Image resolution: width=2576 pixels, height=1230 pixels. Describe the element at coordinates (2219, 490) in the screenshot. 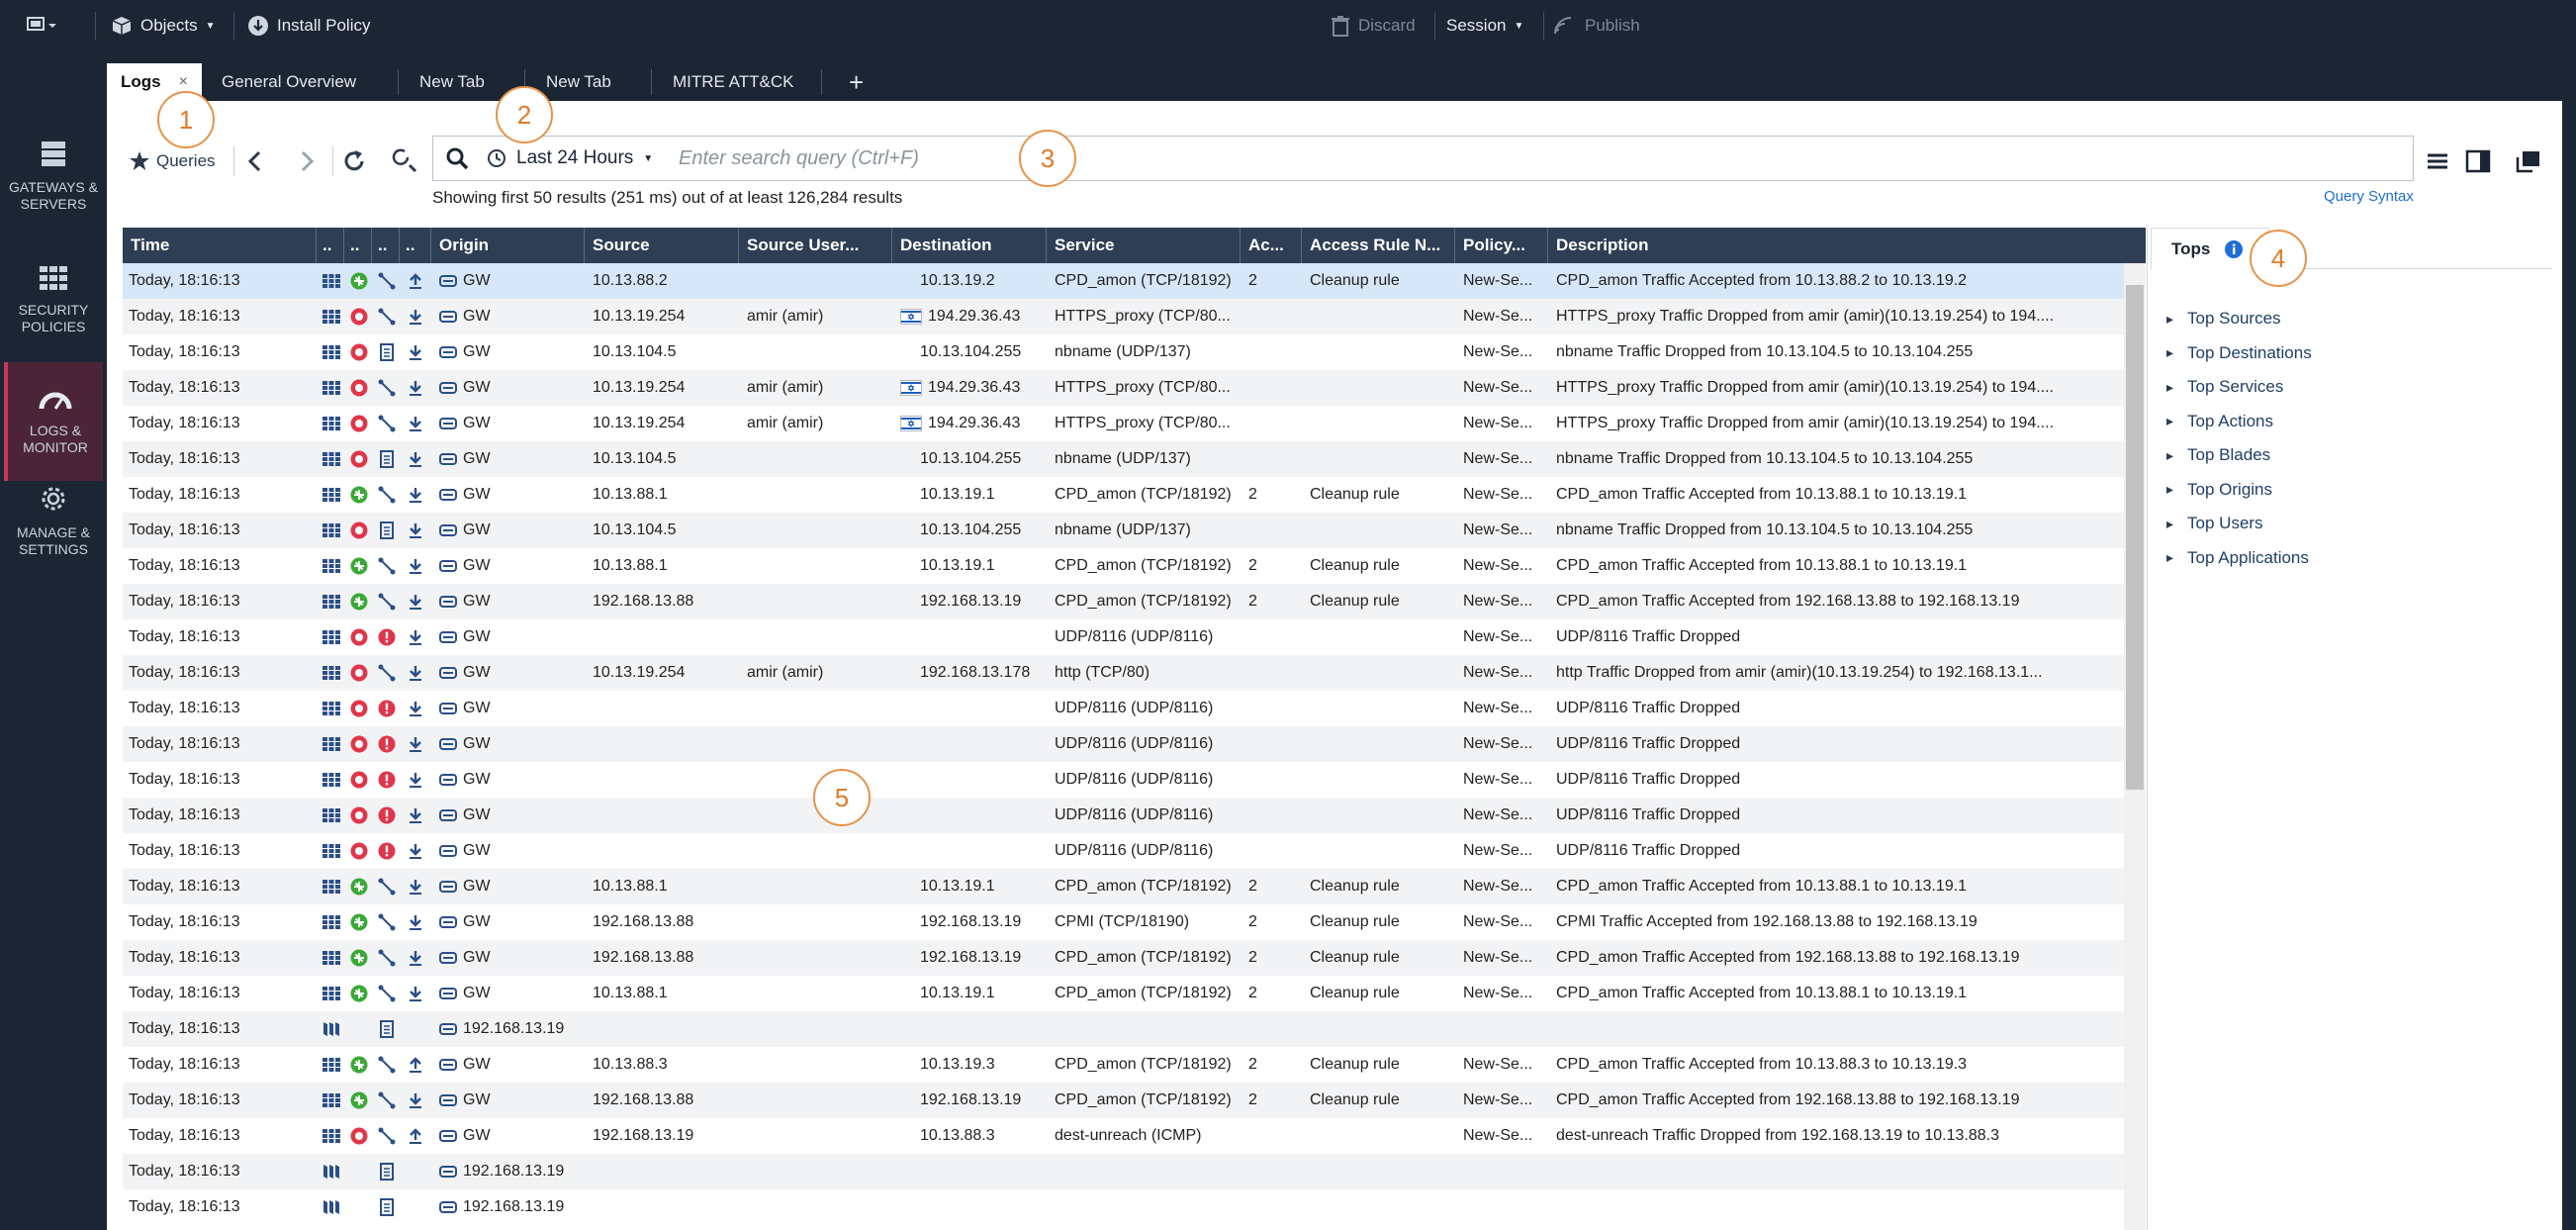

I see `tops-item: ▸ Top Origins` at that location.